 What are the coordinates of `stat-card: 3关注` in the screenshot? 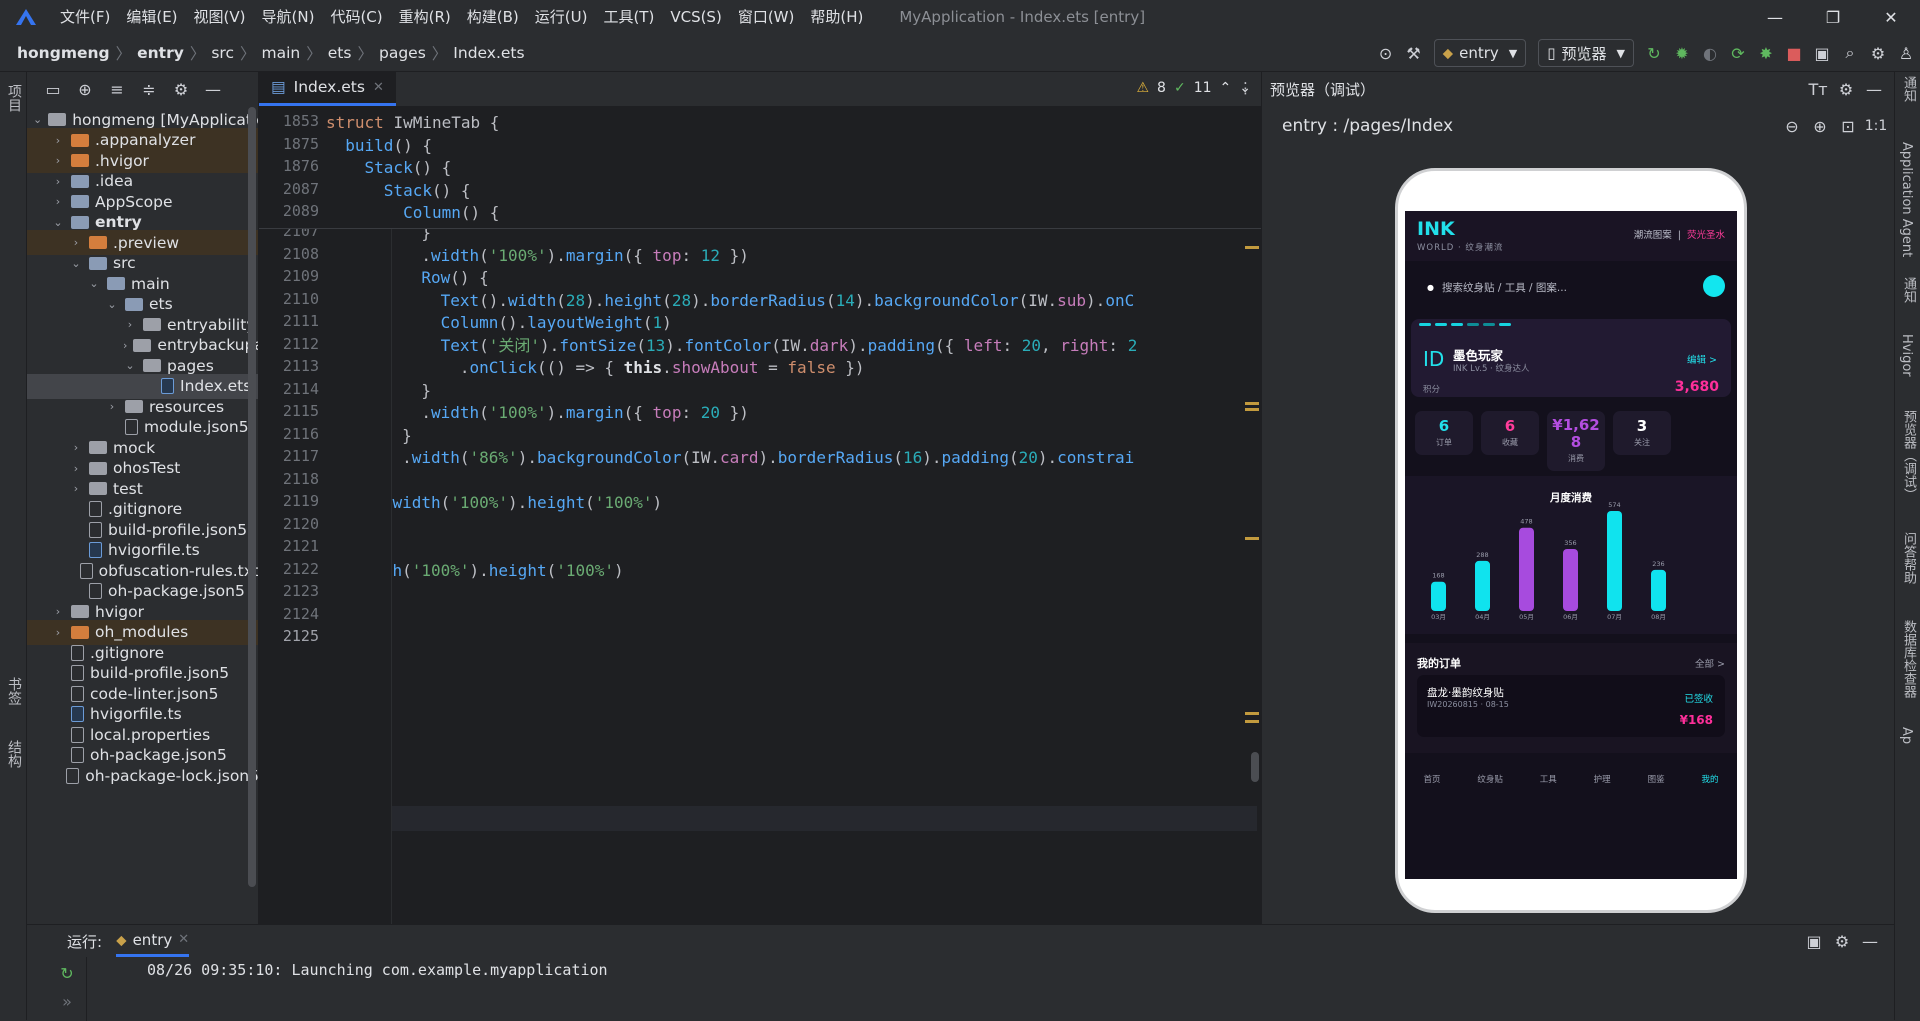 It's located at (1642, 433).